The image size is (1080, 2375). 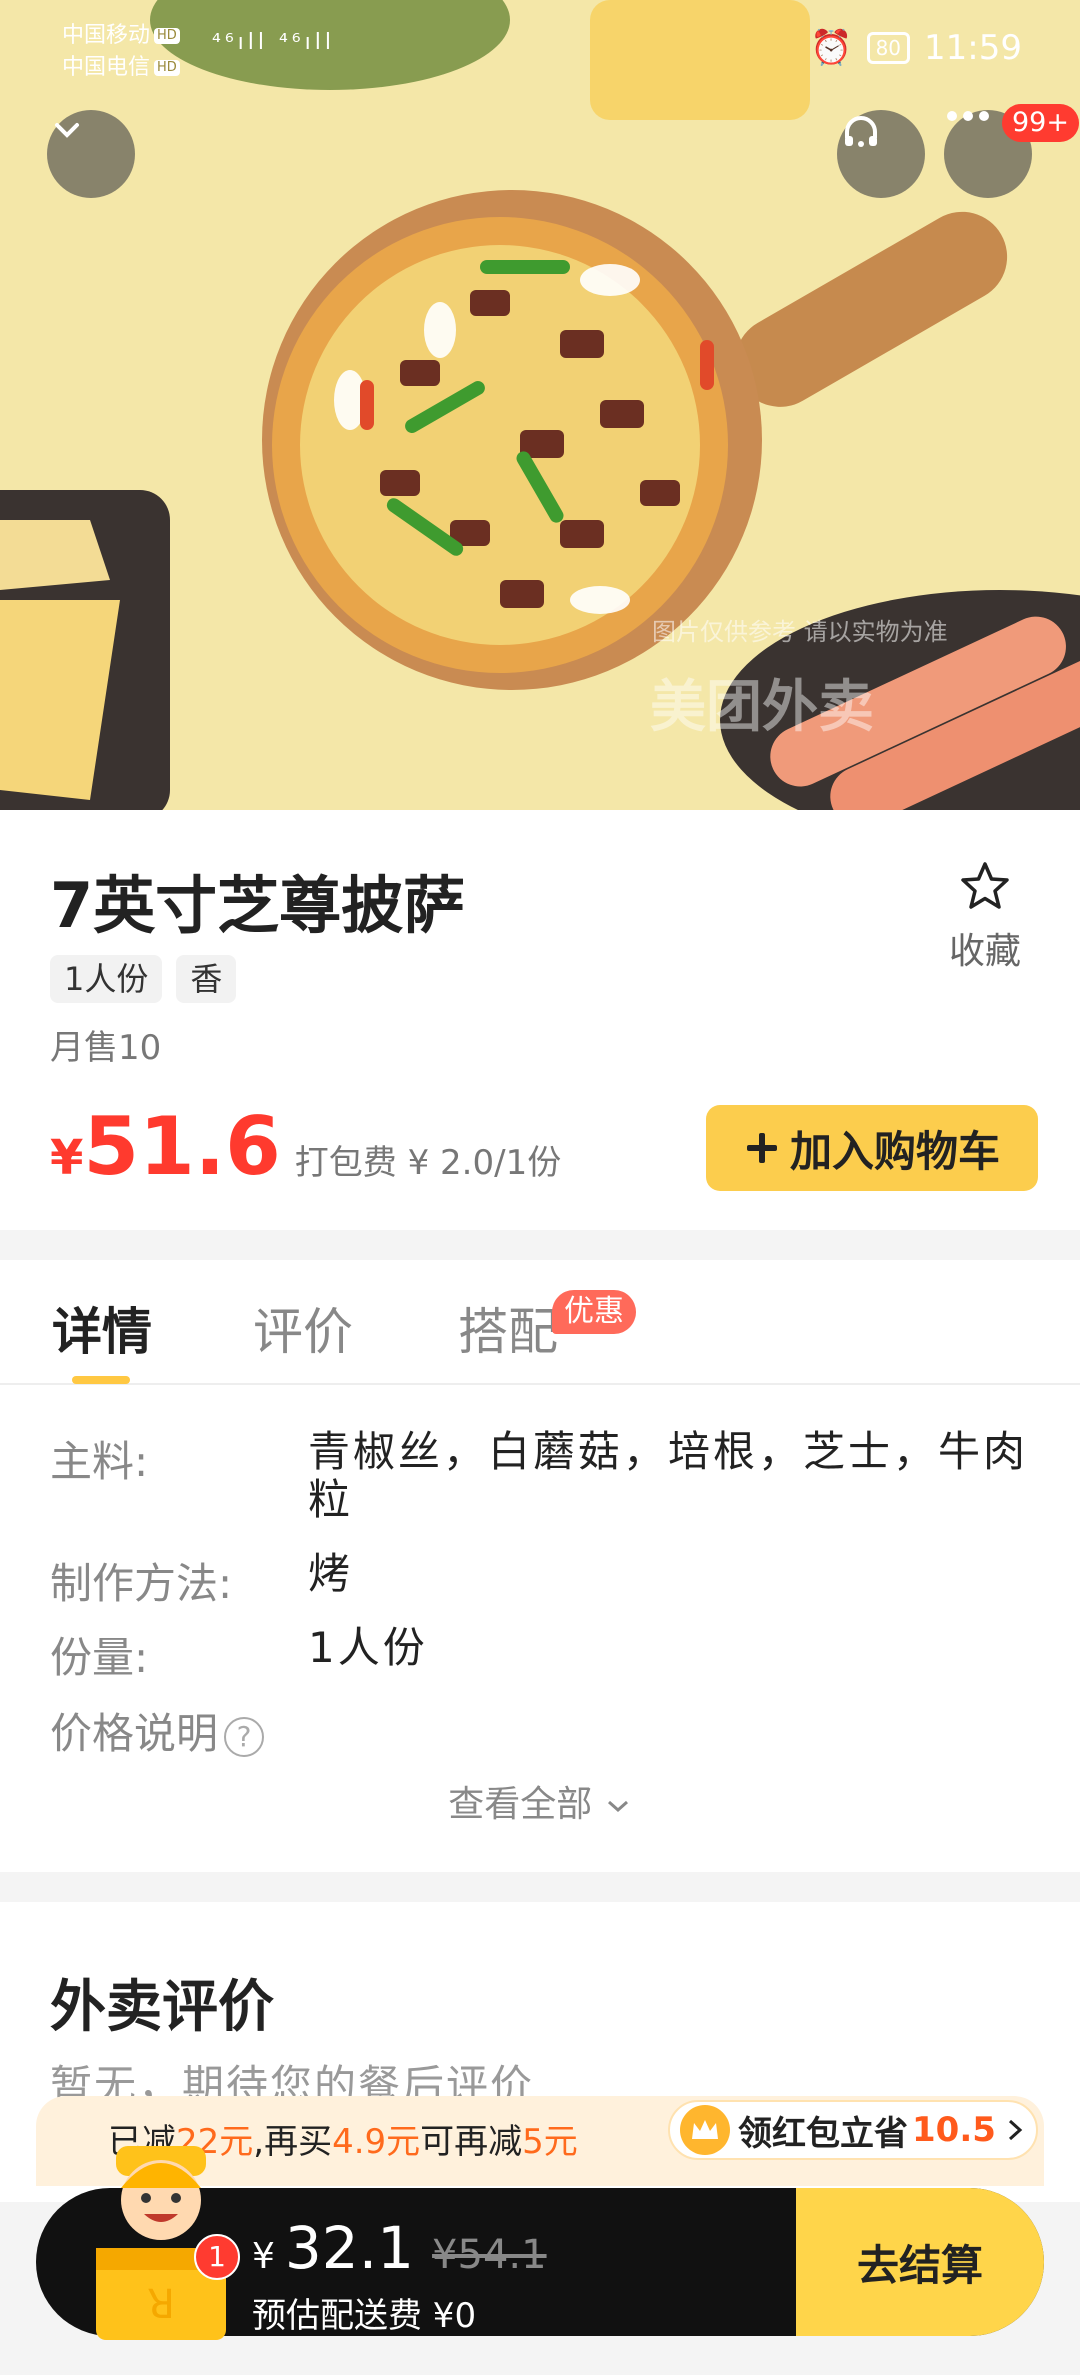 What do you see at coordinates (244, 1736) in the screenshot?
I see `help-icon: ?` at bounding box center [244, 1736].